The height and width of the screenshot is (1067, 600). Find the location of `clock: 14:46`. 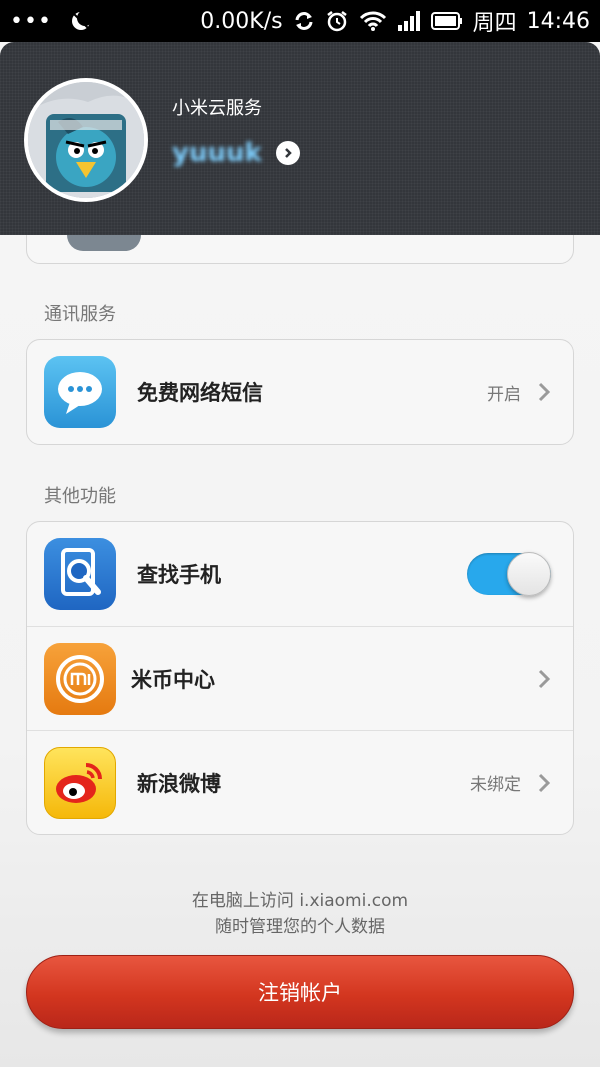

clock: 14:46 is located at coordinates (558, 21).